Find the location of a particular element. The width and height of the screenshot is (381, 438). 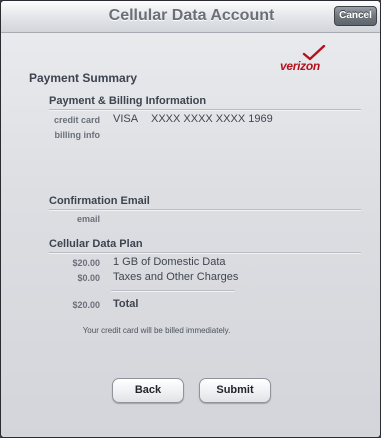

billing-section-heading: Payment & Billing Information is located at coordinates (128, 101).